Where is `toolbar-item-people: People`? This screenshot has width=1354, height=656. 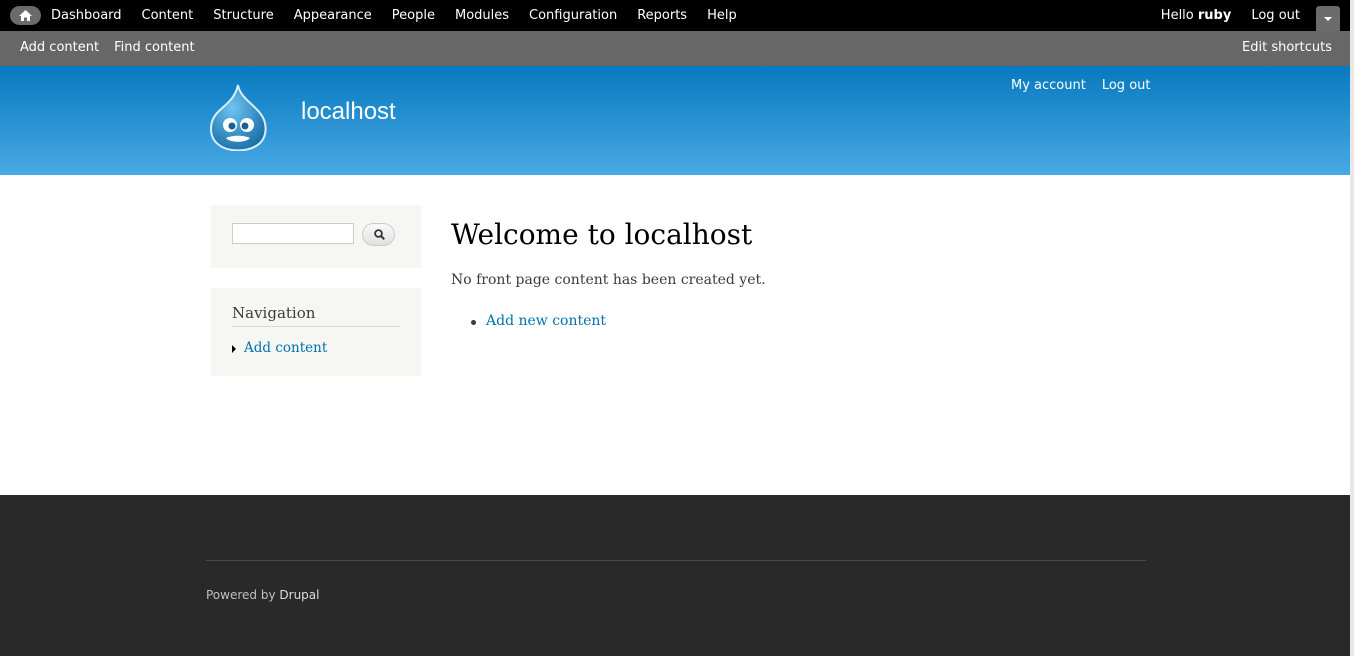 toolbar-item-people: People is located at coordinates (413, 15).